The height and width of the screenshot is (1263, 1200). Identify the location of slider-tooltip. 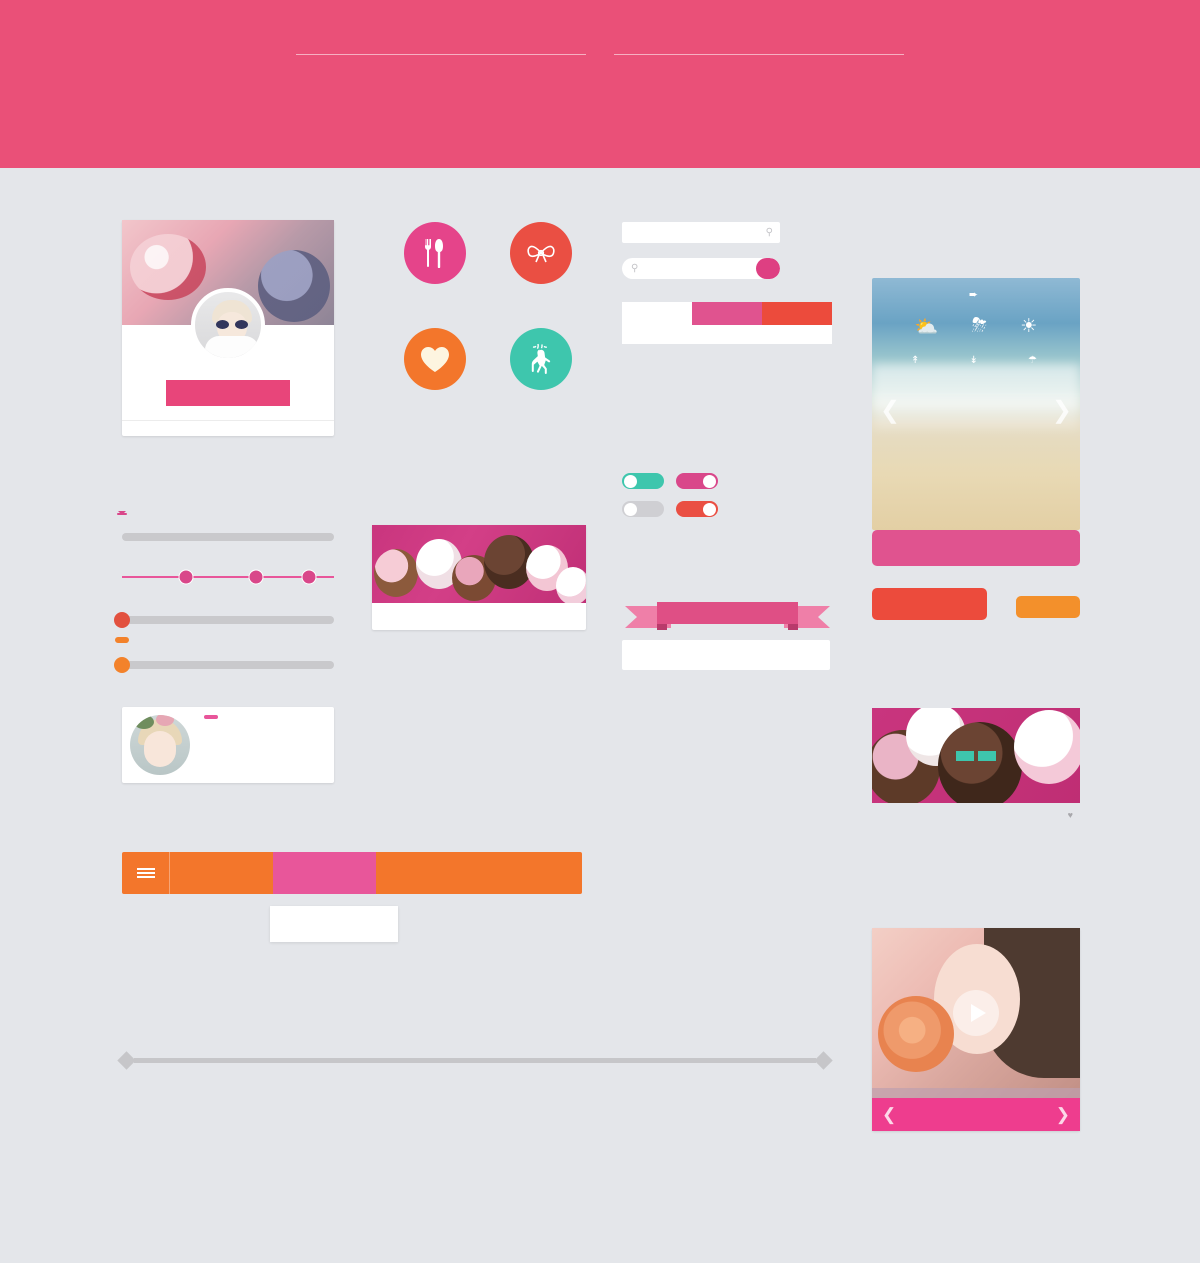
(122, 513).